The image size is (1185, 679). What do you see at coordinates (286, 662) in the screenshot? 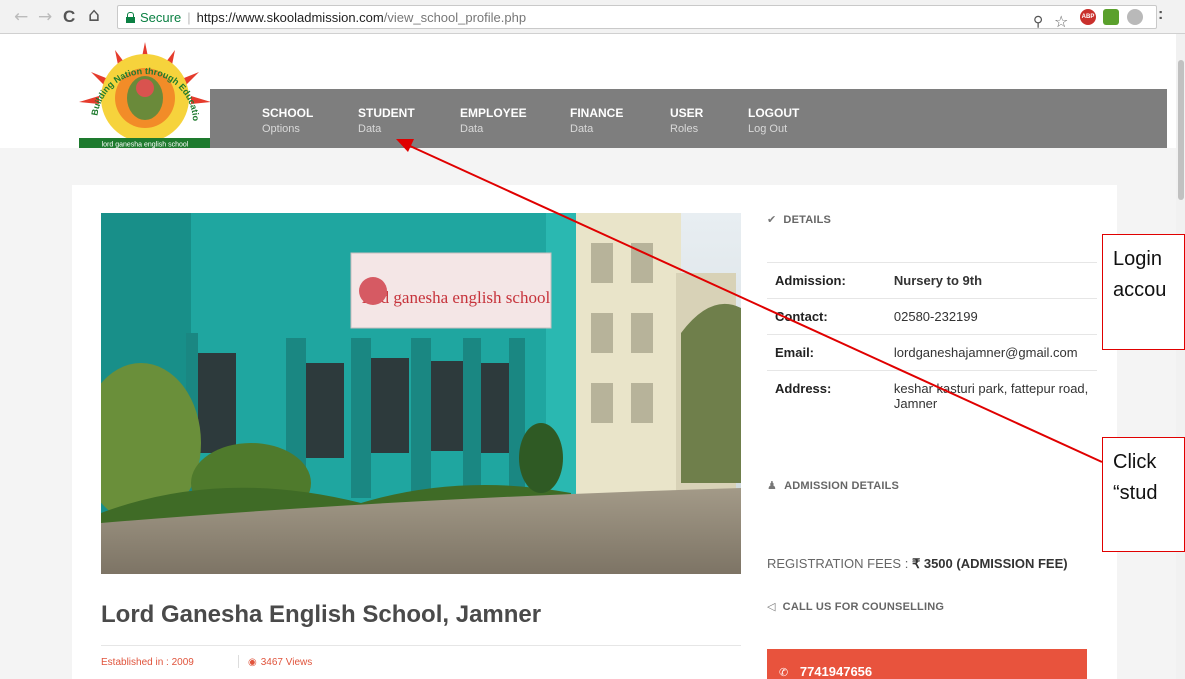
I see `view-count-text: 3467 Views` at bounding box center [286, 662].